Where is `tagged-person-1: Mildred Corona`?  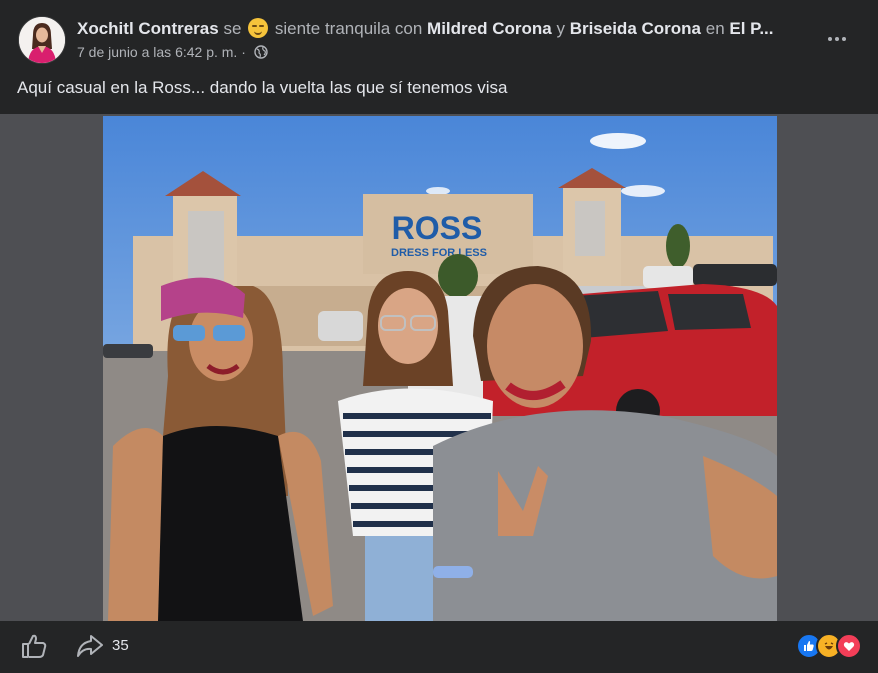
tagged-person-1: Mildred Corona is located at coordinates (489, 28).